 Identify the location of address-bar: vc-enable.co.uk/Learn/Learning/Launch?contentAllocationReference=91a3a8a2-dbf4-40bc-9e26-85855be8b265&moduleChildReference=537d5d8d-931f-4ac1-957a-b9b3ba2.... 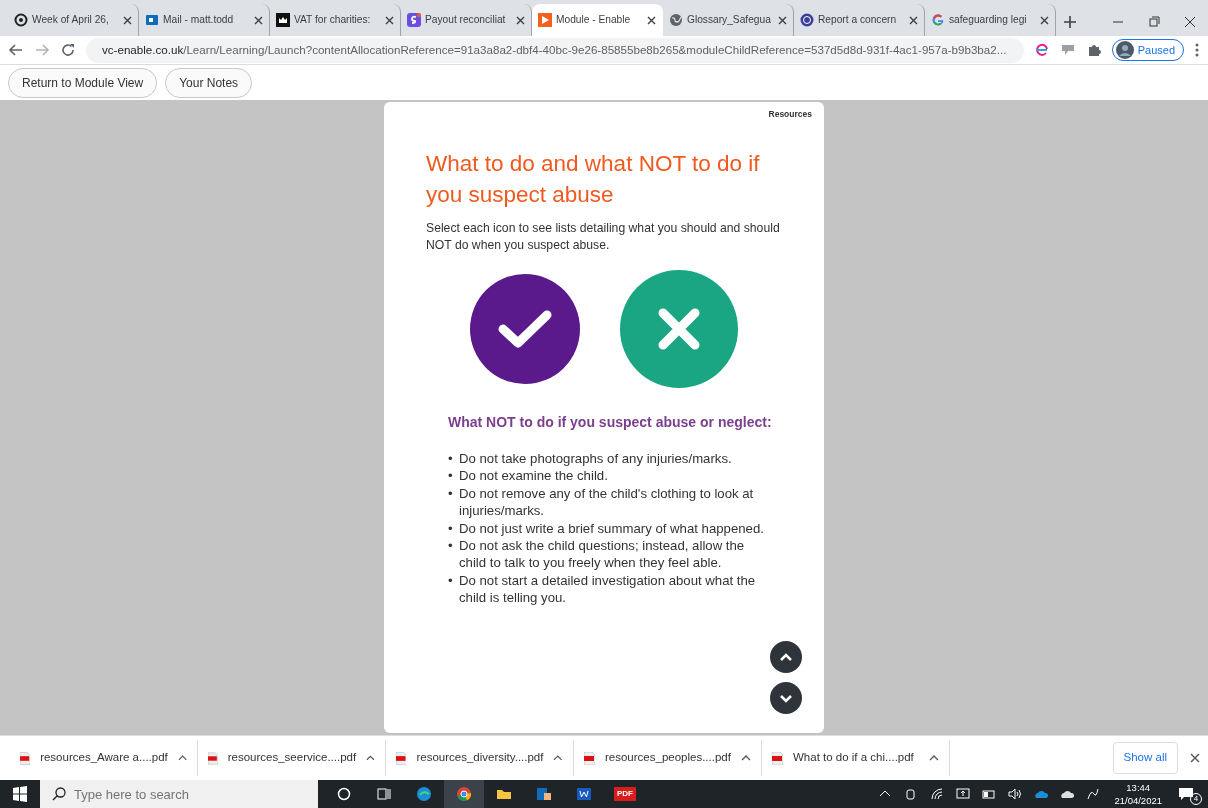
(555, 50).